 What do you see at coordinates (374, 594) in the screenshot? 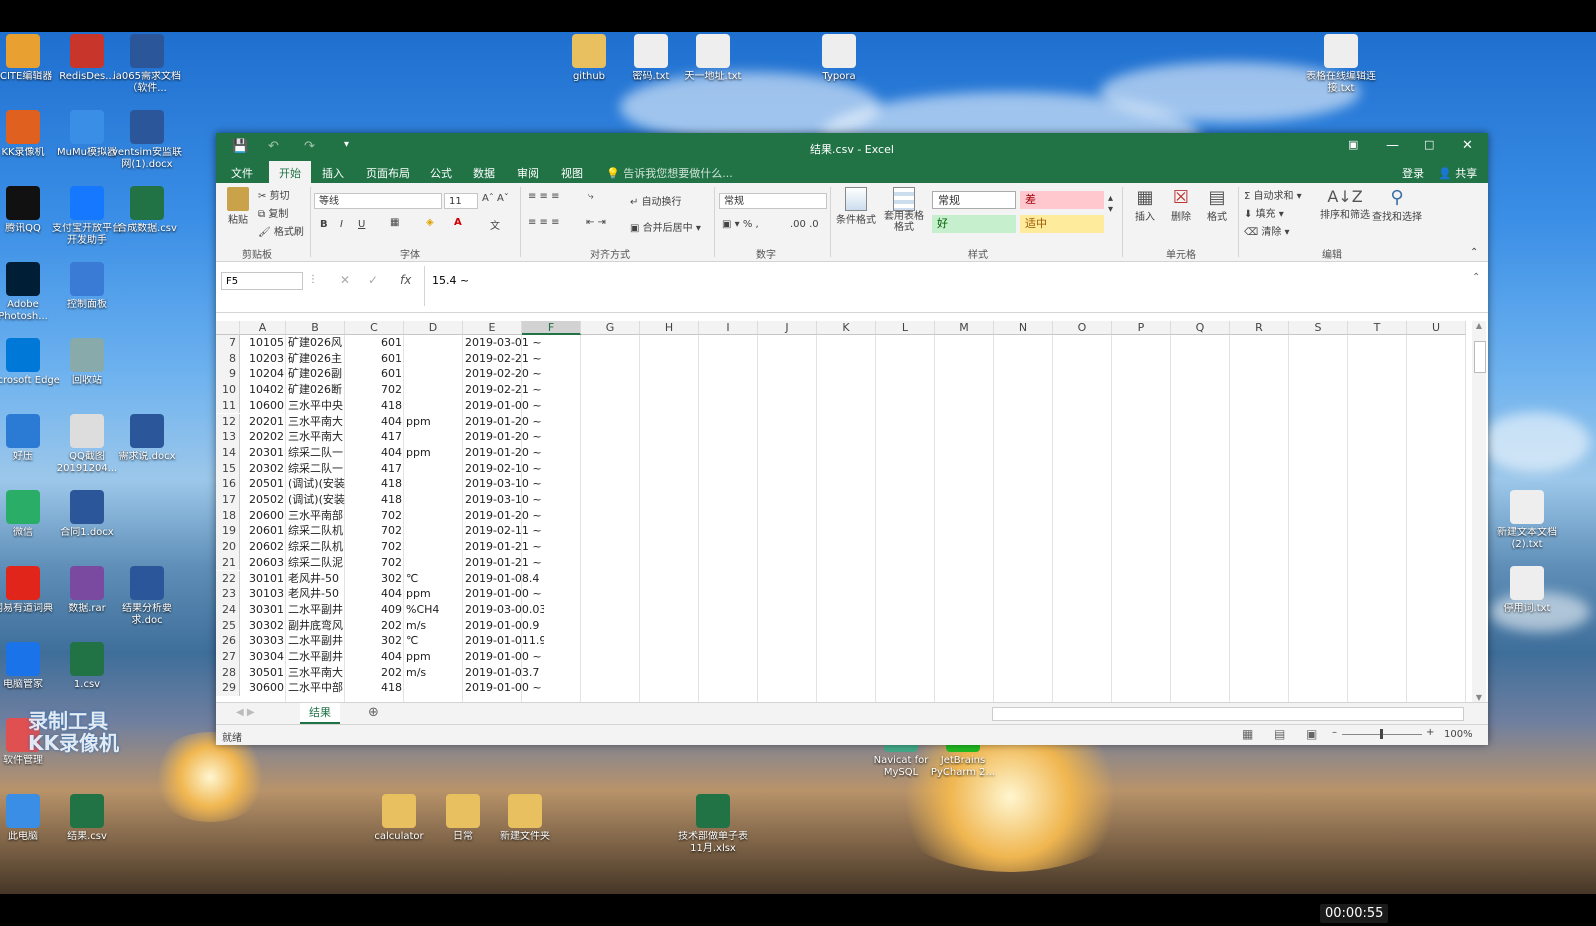
I see `table-cell: 404` at bounding box center [374, 594].